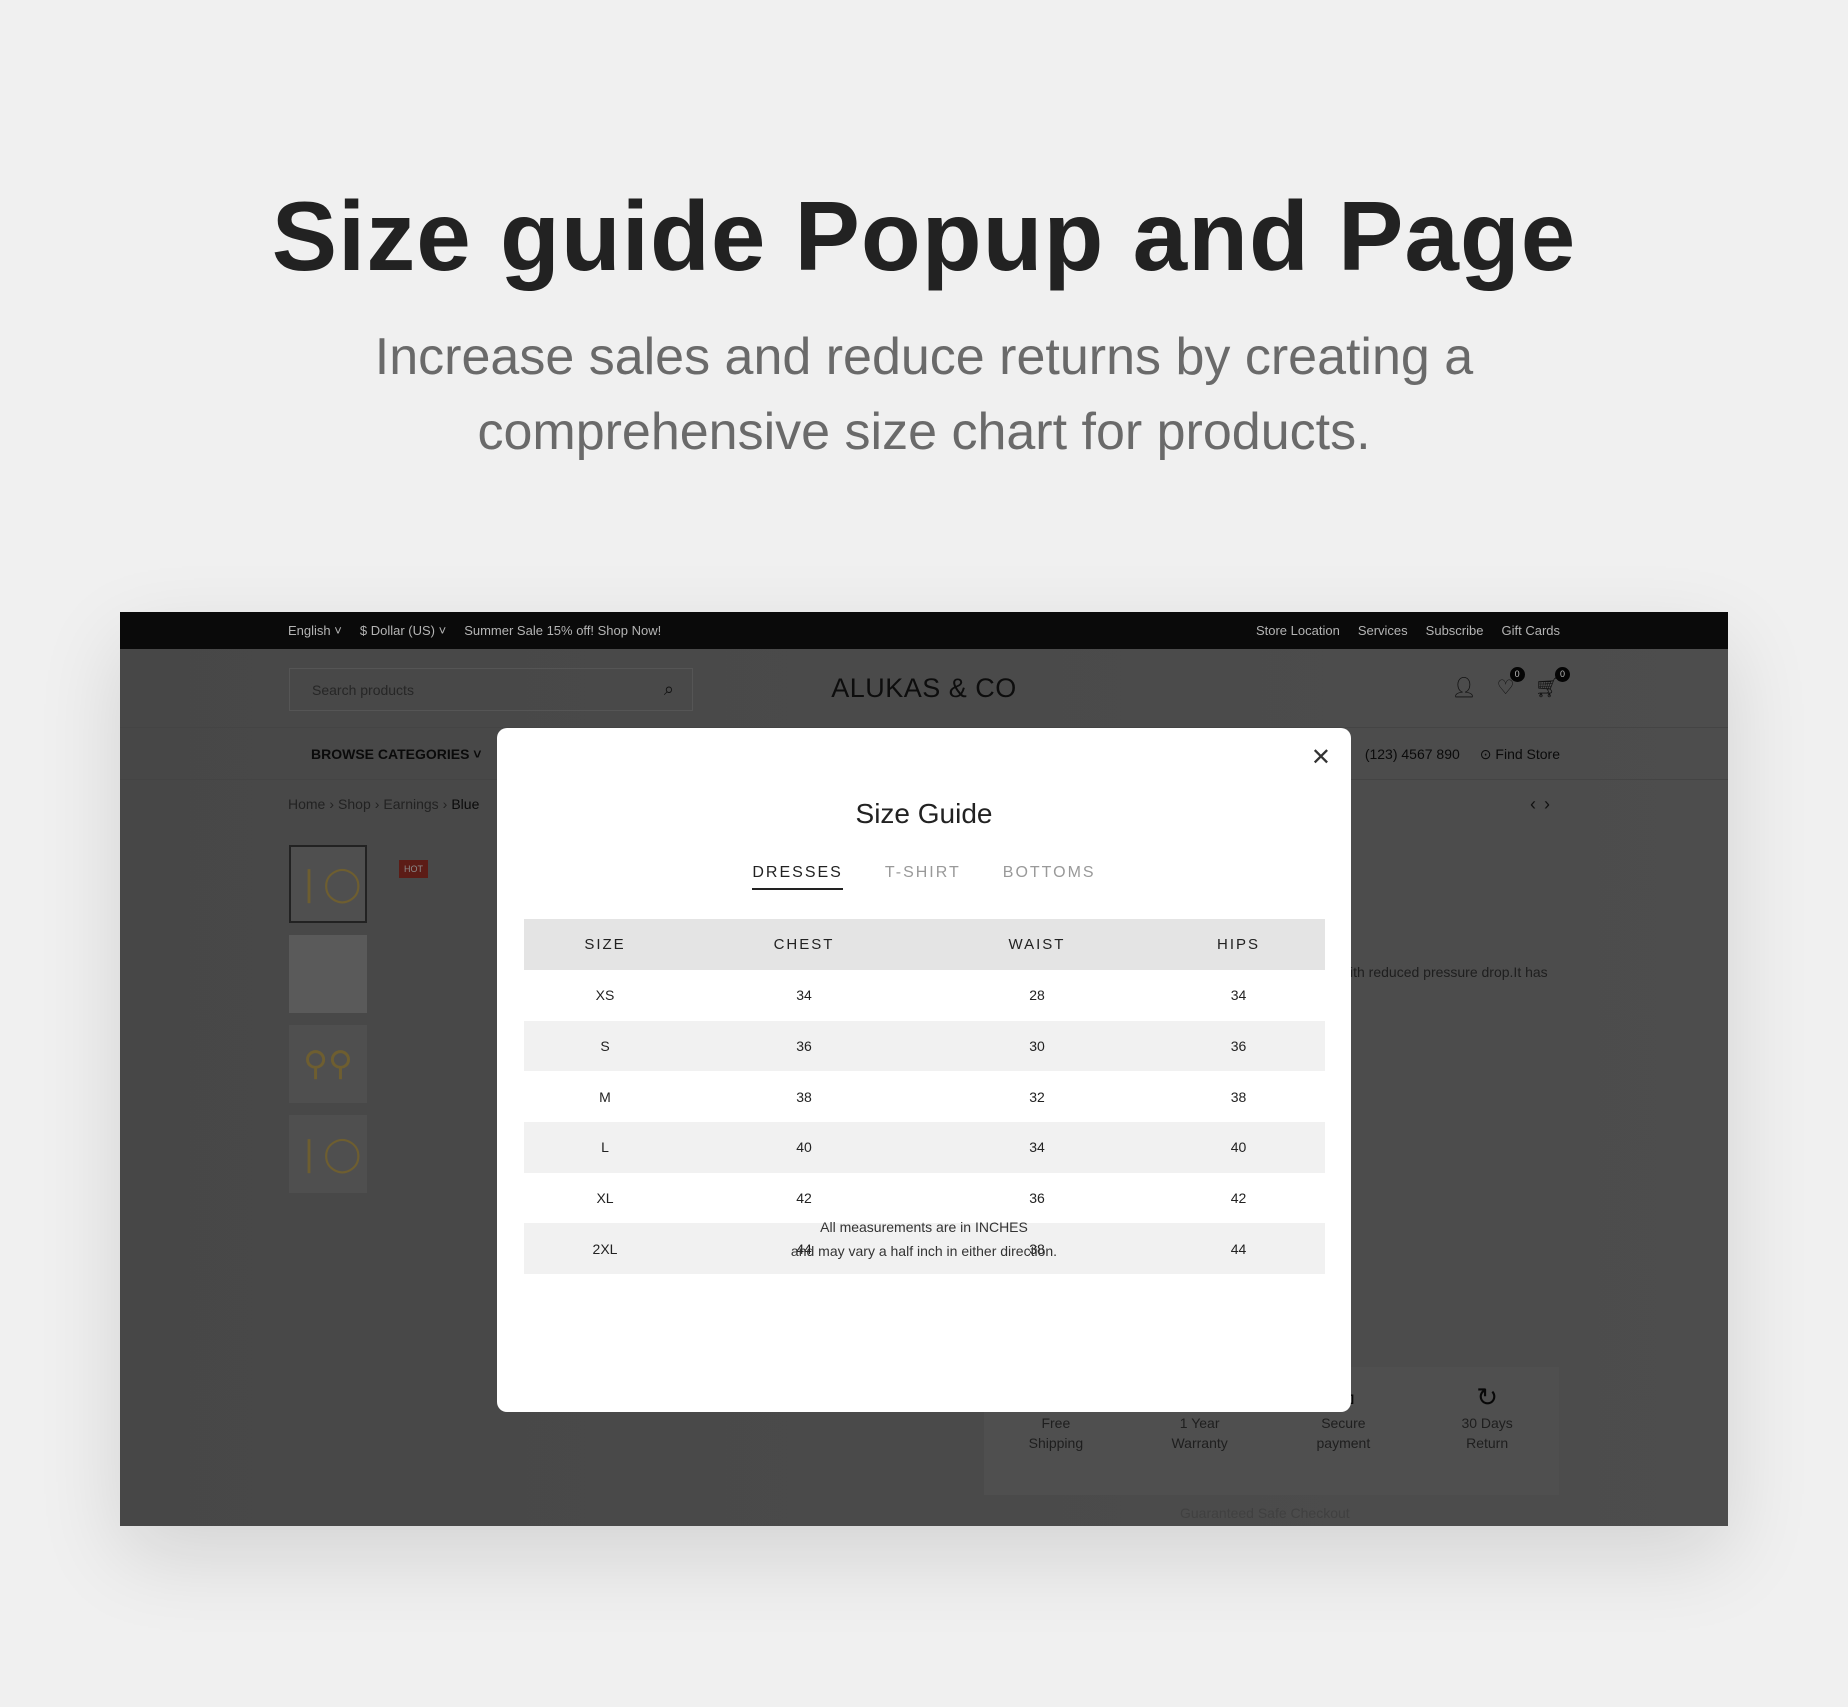 This screenshot has width=1848, height=1707. What do you see at coordinates (410, 804) in the screenshot?
I see `breadcrumb-earnings: Earnings` at bounding box center [410, 804].